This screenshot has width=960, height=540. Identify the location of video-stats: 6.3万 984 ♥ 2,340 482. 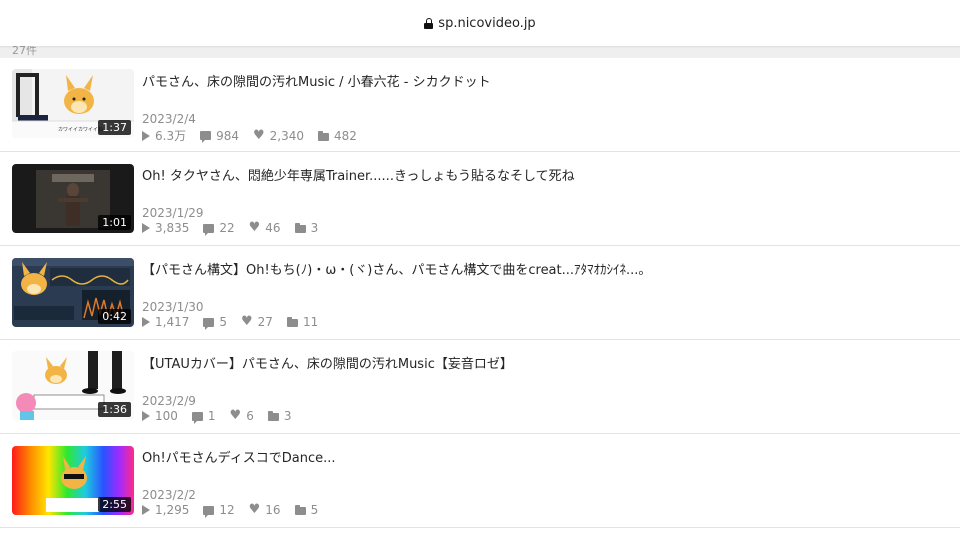
(256, 135).